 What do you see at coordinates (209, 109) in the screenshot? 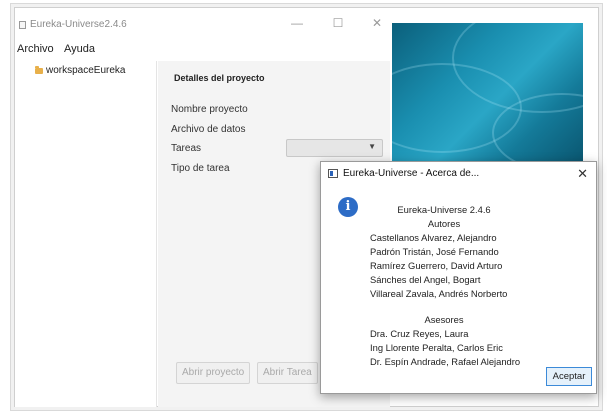
I see `label-nombre-proyecto: Nombre proyecto` at bounding box center [209, 109].